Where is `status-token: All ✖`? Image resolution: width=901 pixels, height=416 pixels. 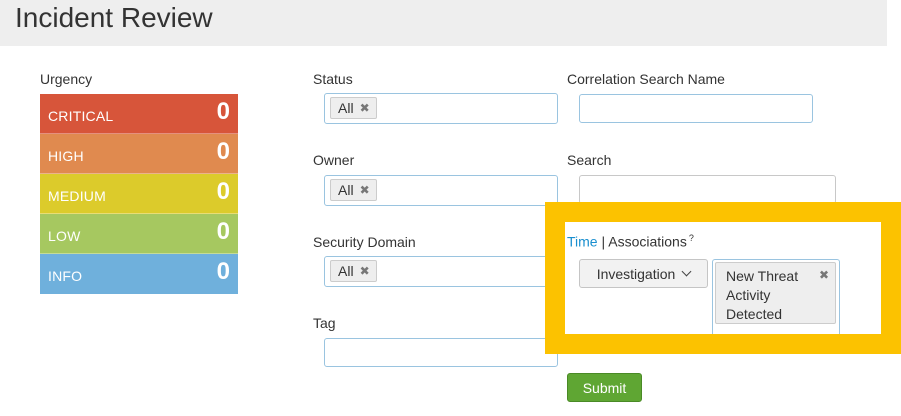
status-token: All ✖ is located at coordinates (353, 108).